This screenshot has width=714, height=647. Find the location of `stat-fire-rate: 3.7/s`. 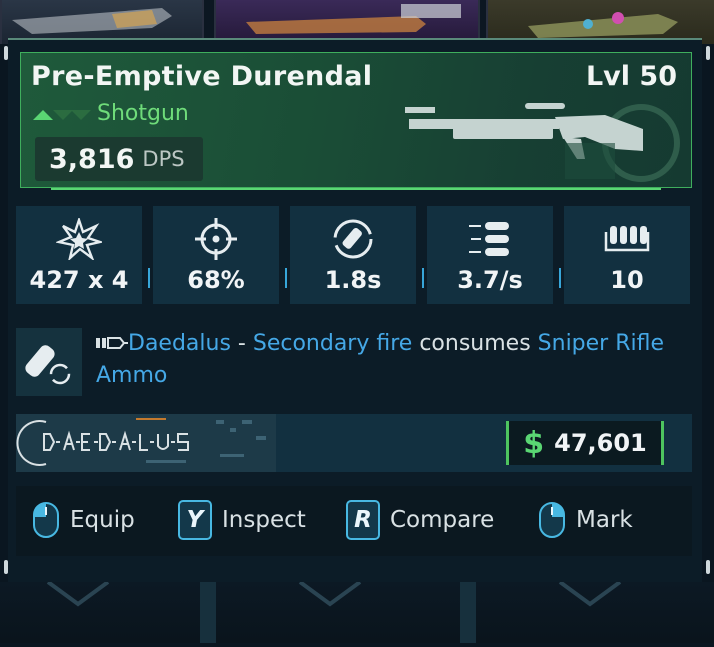

stat-fire-rate: 3.7/s is located at coordinates (490, 255).